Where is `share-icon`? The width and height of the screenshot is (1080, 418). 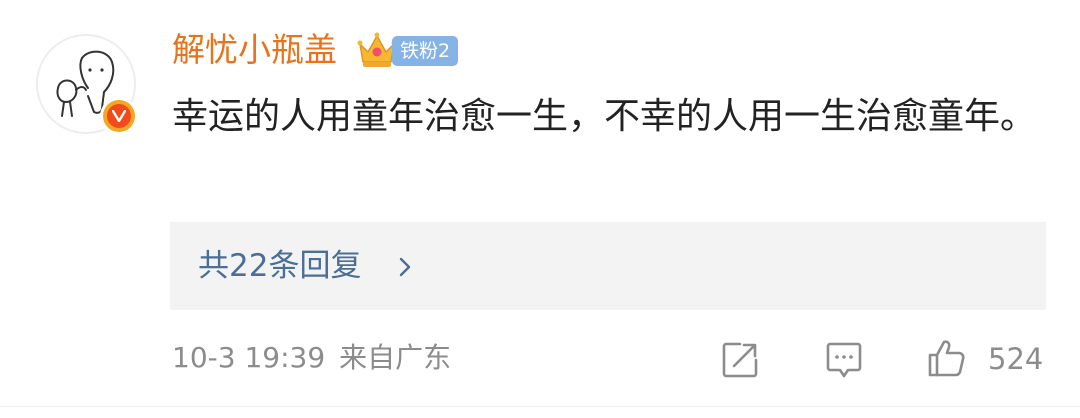 share-icon is located at coordinates (740, 360).